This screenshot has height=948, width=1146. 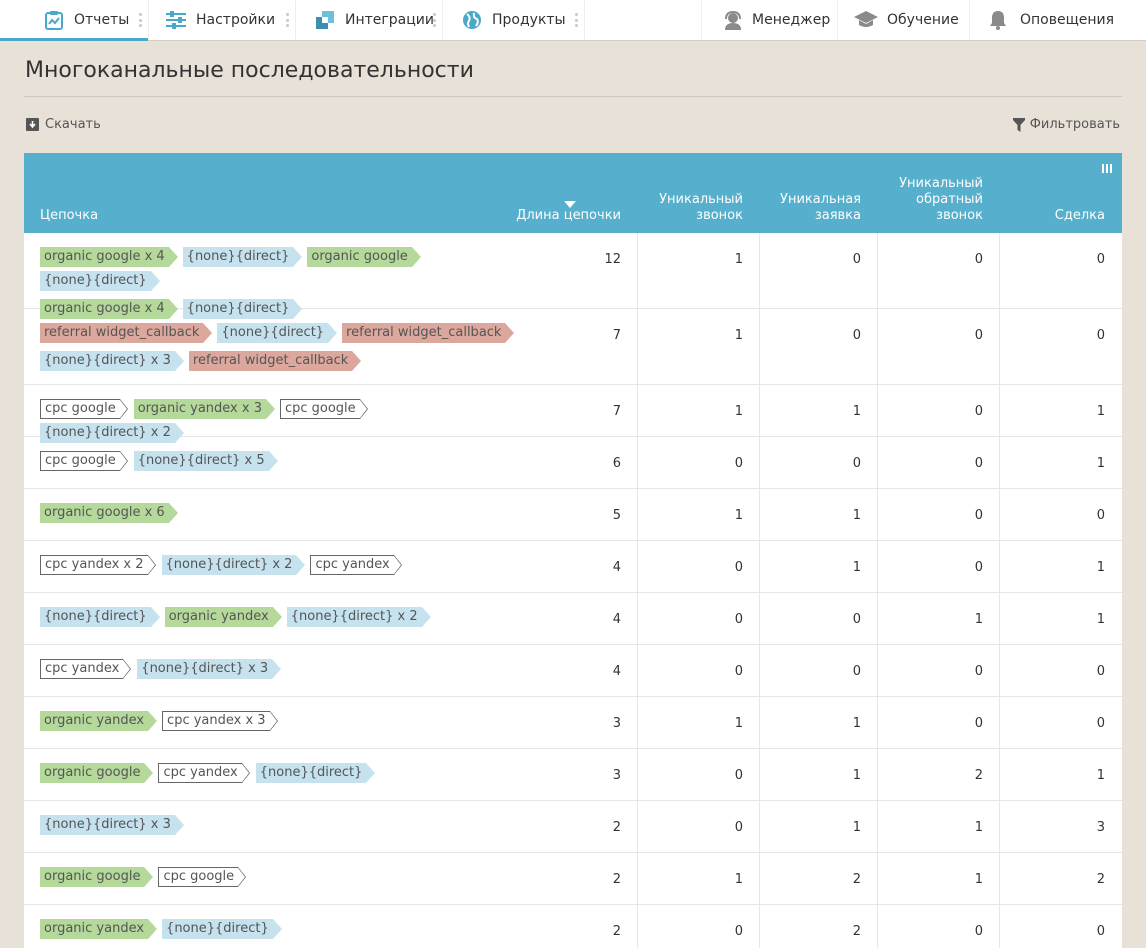 I want to click on header-line: обратный, so click(x=949, y=199).